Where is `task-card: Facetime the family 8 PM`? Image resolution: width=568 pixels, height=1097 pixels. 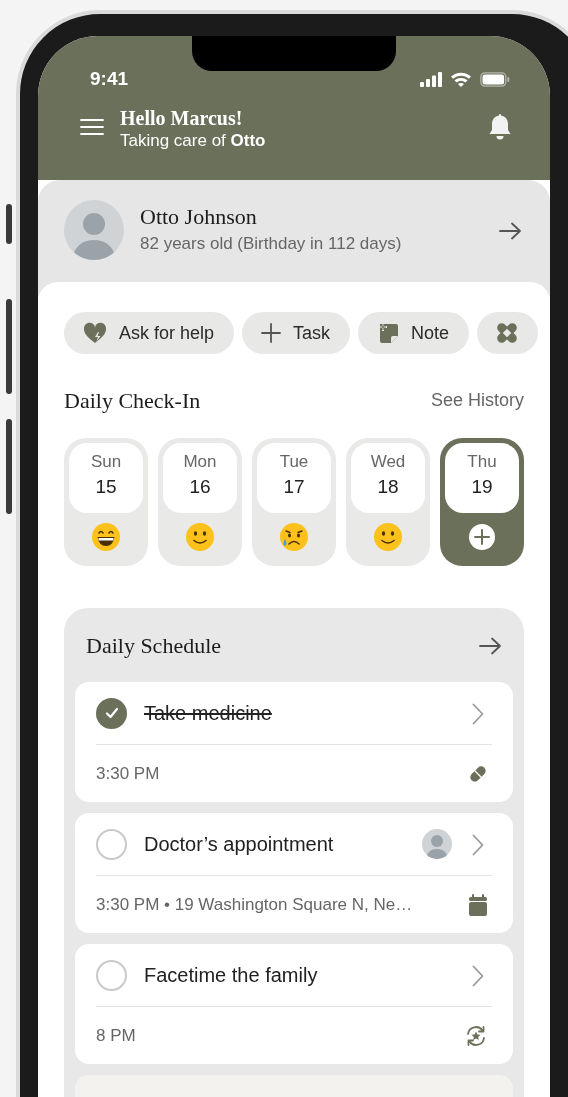
task-card: Facetime the family 8 PM is located at coordinates (294, 1004).